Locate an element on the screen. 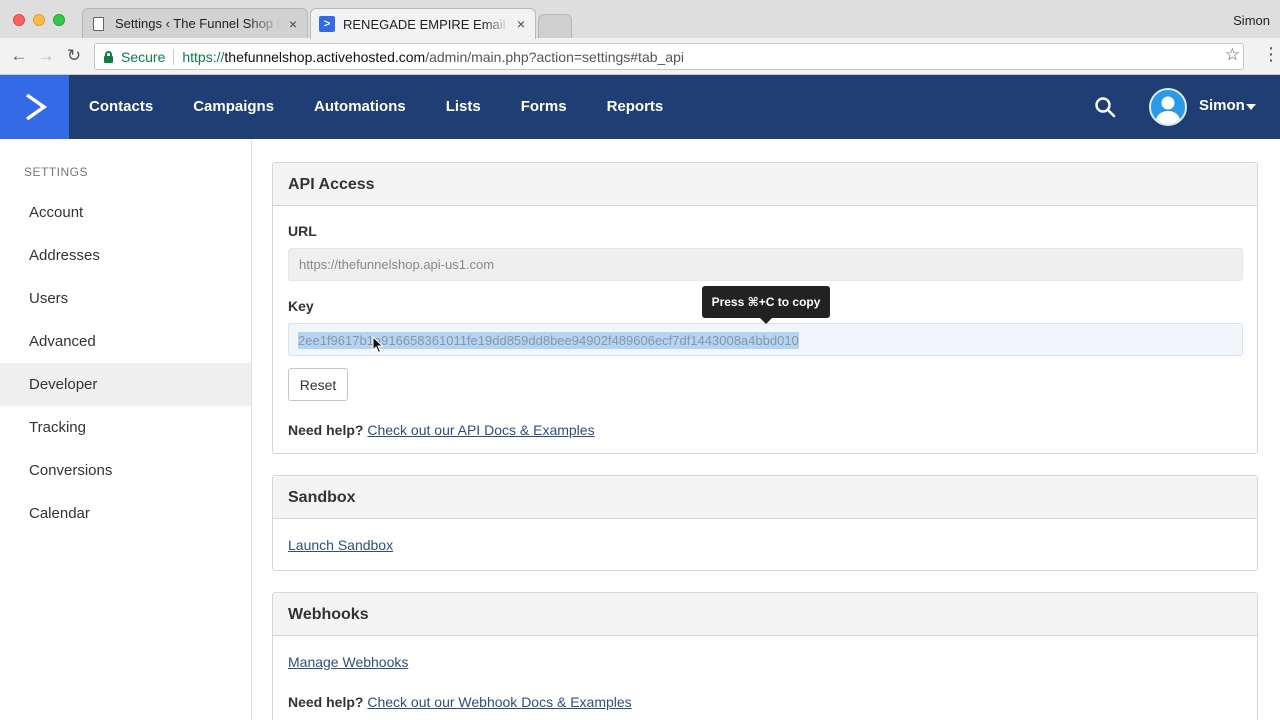 This screenshot has height=720, width=1280. browser-menu-icon: ⋮ is located at coordinates (1271, 54).